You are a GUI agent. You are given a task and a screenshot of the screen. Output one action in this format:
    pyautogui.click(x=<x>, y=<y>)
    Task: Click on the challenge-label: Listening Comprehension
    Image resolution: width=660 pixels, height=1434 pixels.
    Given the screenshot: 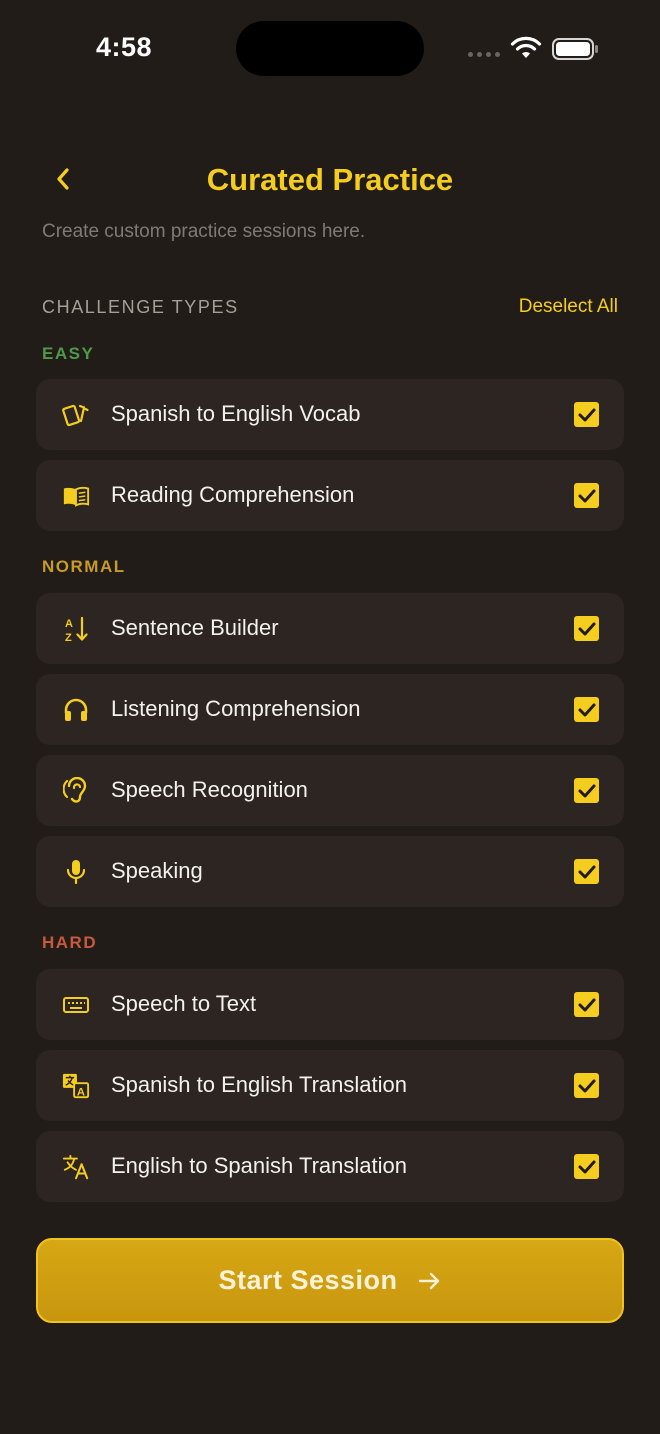 What is the action you would take?
    pyautogui.click(x=236, y=708)
    